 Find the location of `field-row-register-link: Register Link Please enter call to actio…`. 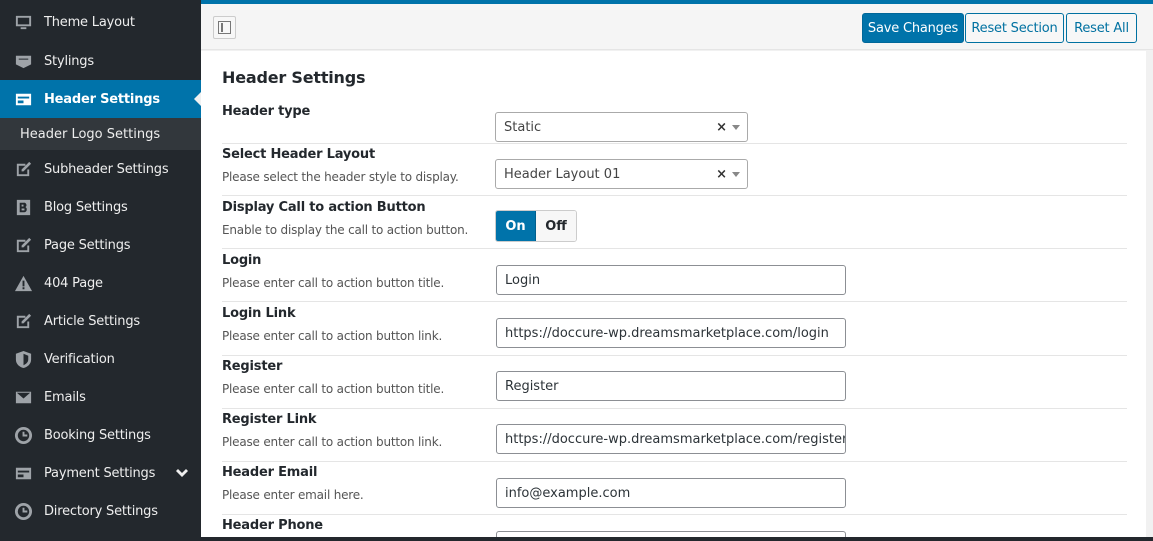

field-row-register-link: Register Link Please enter call to actio… is located at coordinates (674, 435).